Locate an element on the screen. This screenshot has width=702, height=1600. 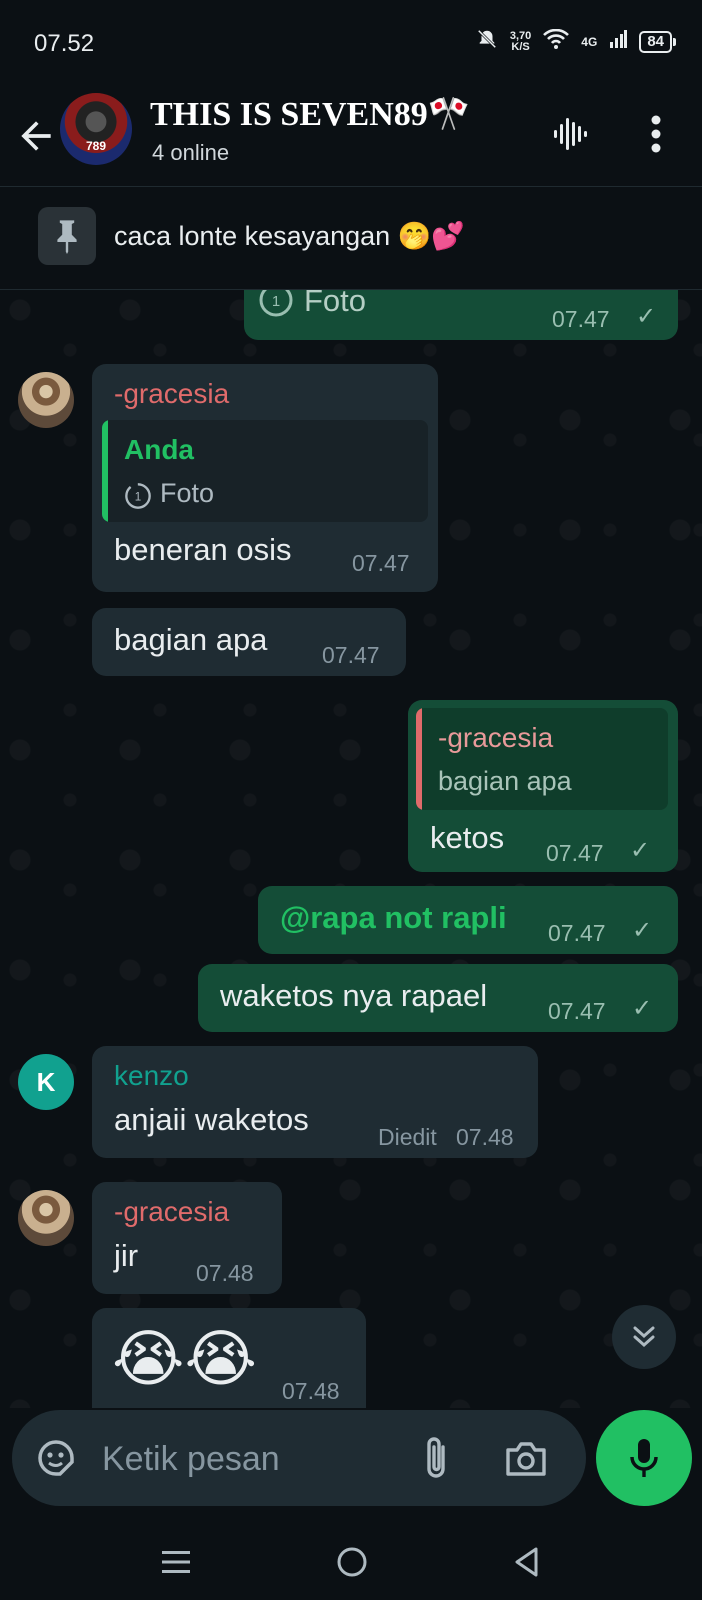
double-chevron-down-icon is located at coordinates (644, 1337).